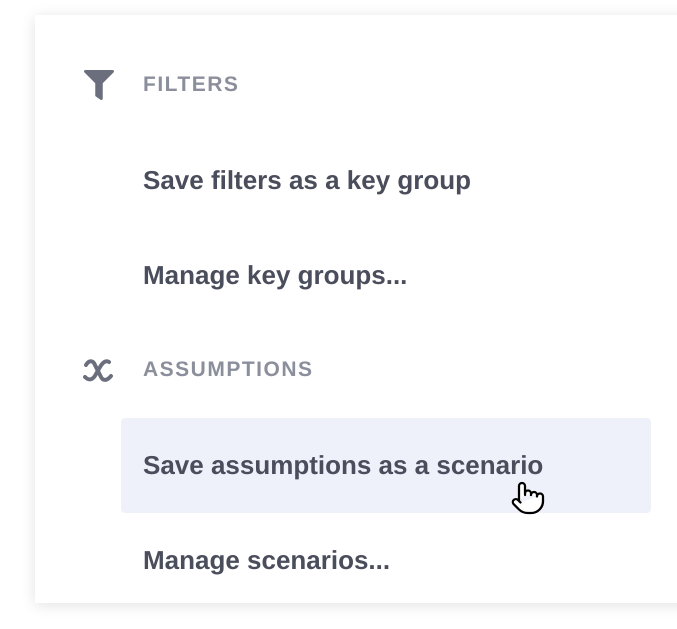 The image size is (677, 629). I want to click on italic-x-icon, so click(99, 370).